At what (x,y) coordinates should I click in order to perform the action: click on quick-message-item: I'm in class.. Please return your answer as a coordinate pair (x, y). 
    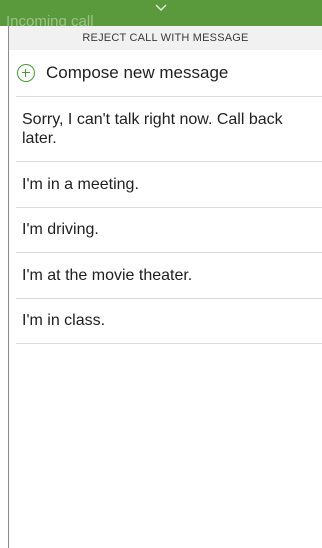
    Looking at the image, I should click on (169, 321).